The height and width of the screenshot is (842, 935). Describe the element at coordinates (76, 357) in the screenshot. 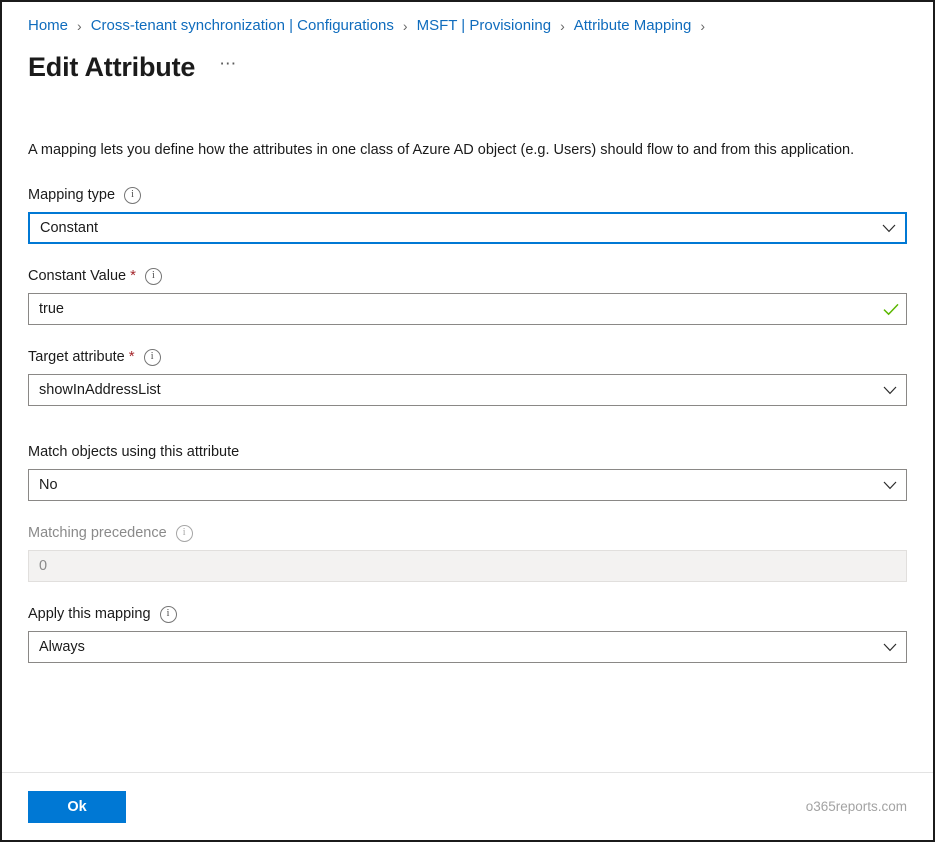

I see `target-attribute-label: Target attribute` at that location.